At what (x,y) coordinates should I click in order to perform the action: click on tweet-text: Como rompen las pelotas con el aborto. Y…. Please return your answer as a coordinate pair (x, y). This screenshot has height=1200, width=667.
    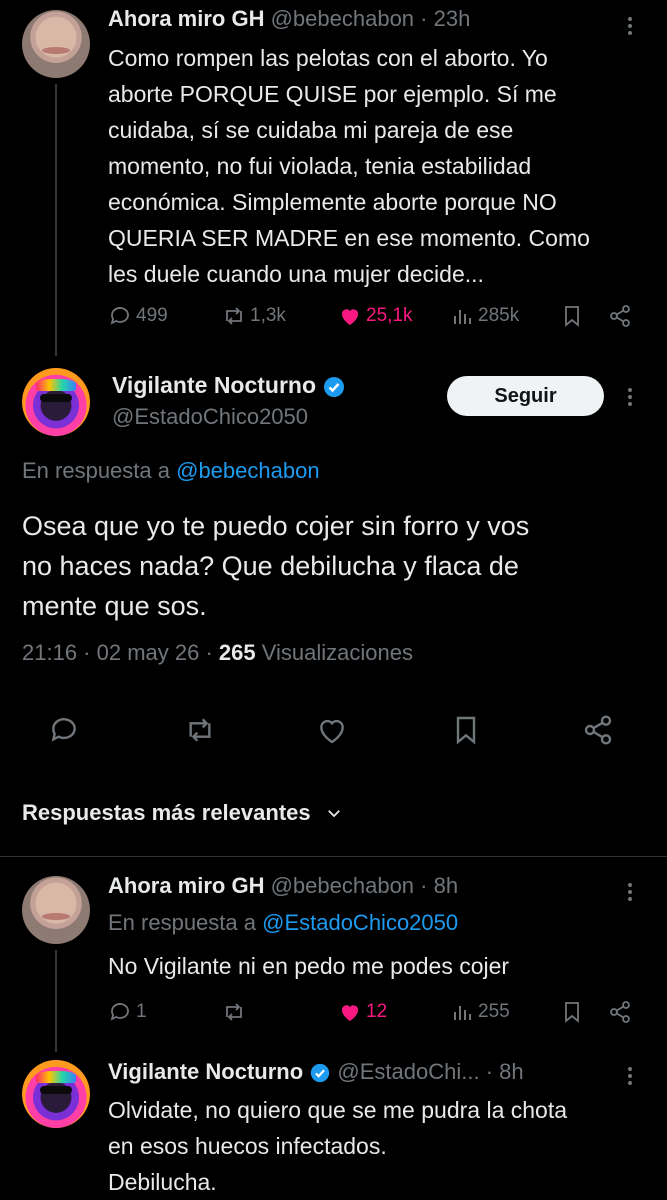
    Looking at the image, I should click on (349, 166).